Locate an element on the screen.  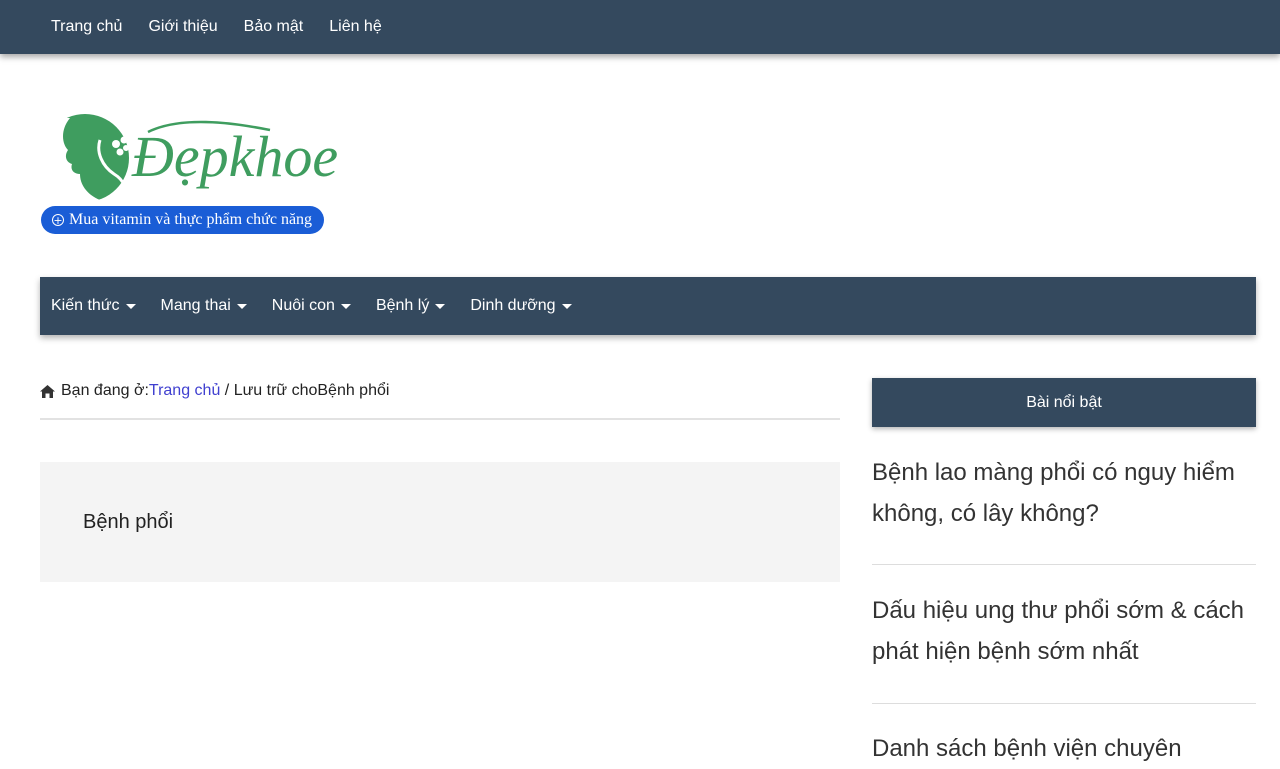
archive-title: Bệnh phổi is located at coordinates (128, 522).